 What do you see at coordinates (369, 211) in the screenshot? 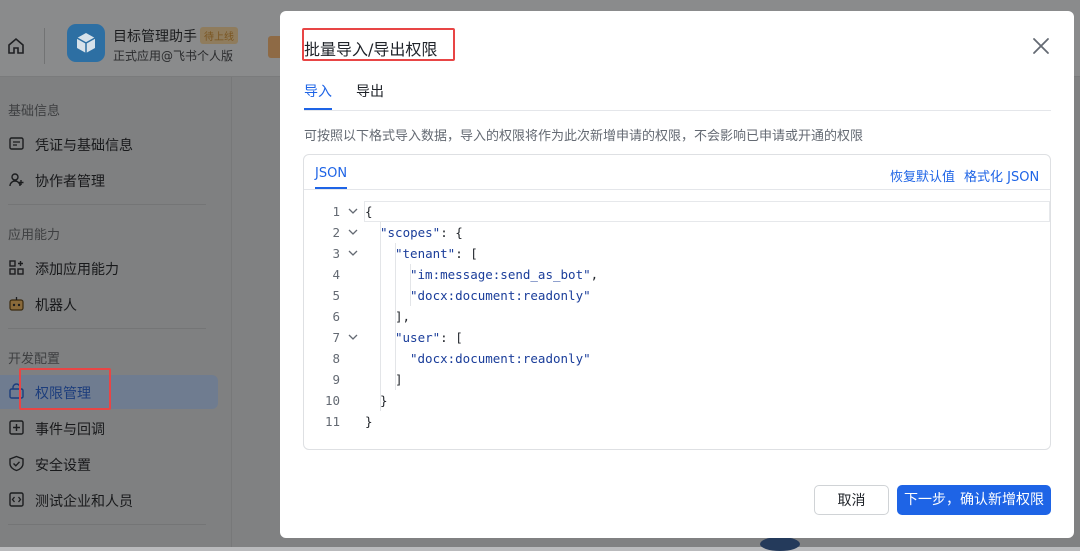
I see `code-text: {` at bounding box center [369, 211].